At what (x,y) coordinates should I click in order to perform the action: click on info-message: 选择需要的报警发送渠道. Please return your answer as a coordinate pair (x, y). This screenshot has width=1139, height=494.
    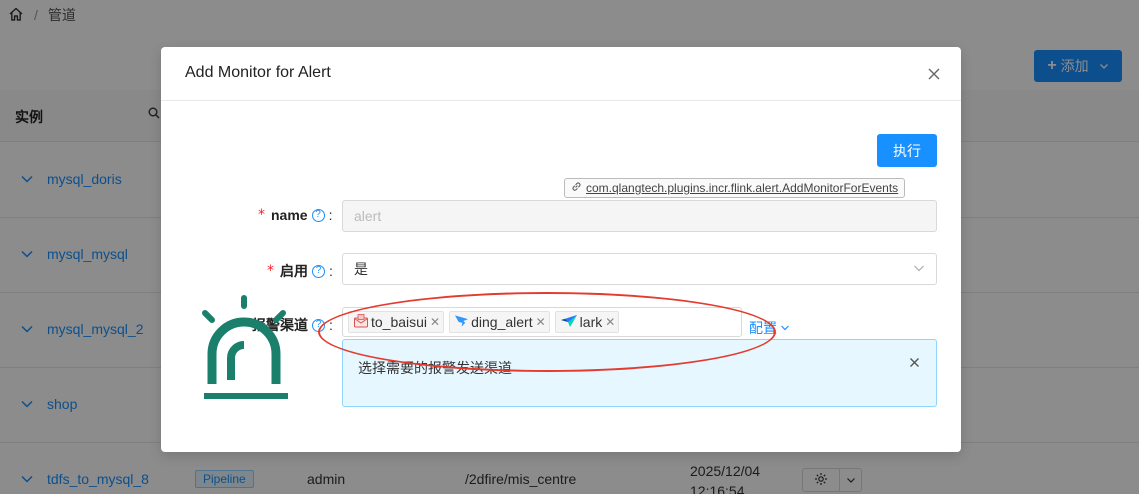
    Looking at the image, I should click on (435, 368).